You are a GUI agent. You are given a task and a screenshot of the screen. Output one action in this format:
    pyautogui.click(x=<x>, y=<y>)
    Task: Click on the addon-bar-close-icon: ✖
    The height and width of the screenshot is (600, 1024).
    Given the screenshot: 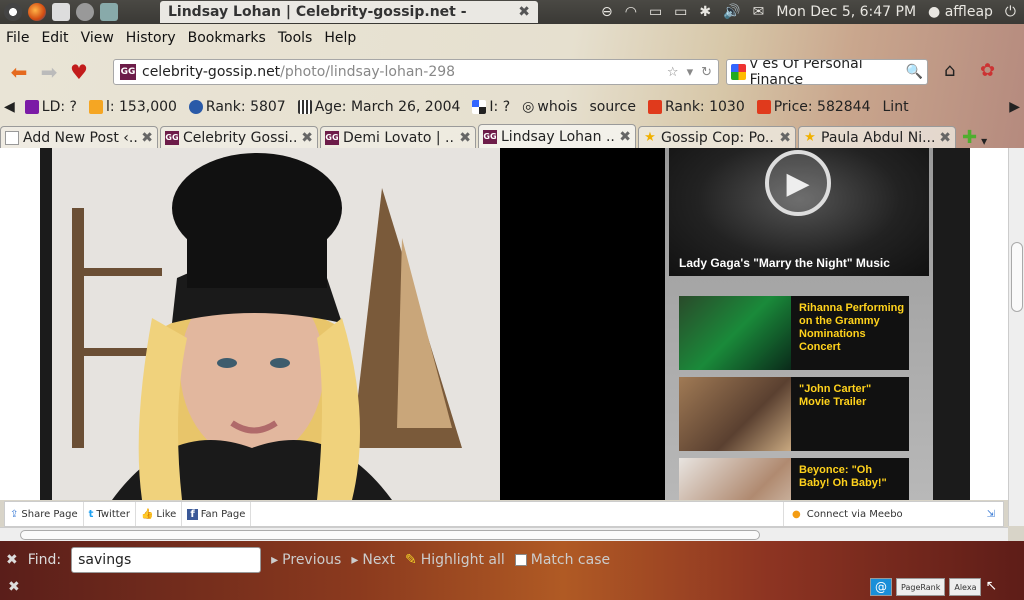 What is the action you would take?
    pyautogui.click(x=14, y=587)
    